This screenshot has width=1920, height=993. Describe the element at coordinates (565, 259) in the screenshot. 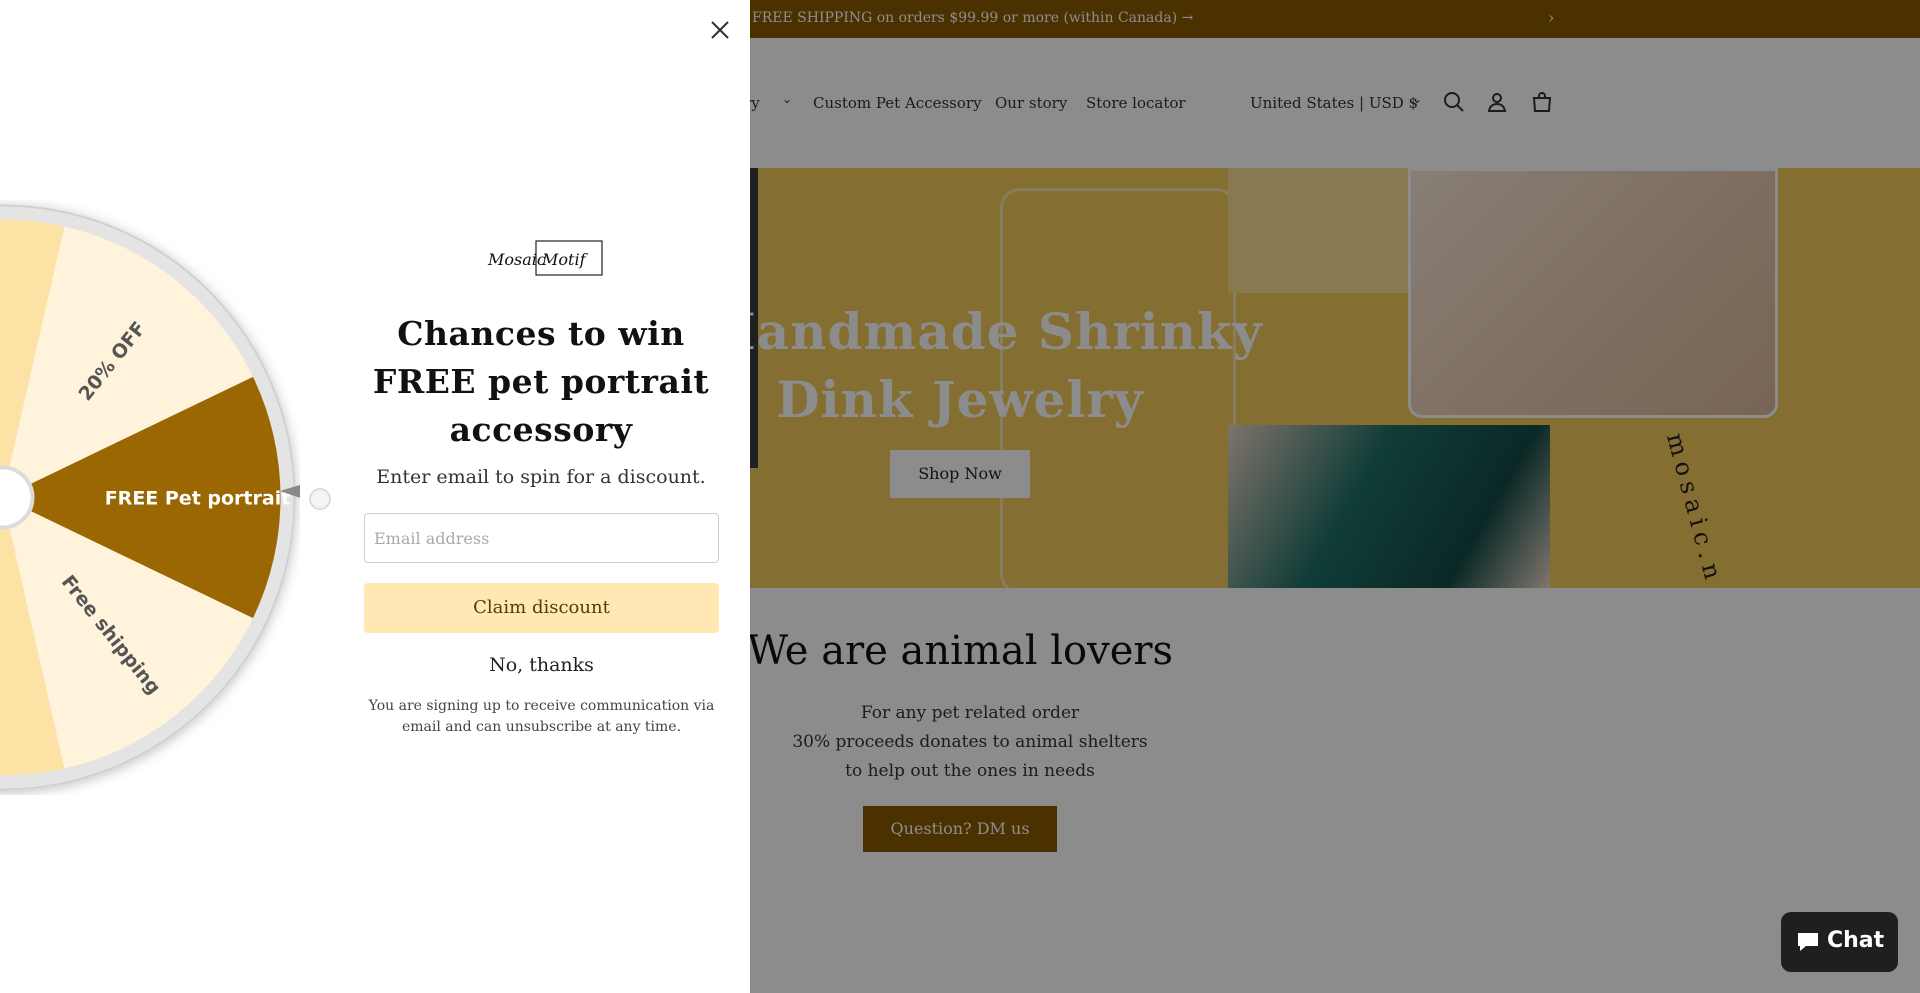

I see `logo-text-right: Motif` at that location.